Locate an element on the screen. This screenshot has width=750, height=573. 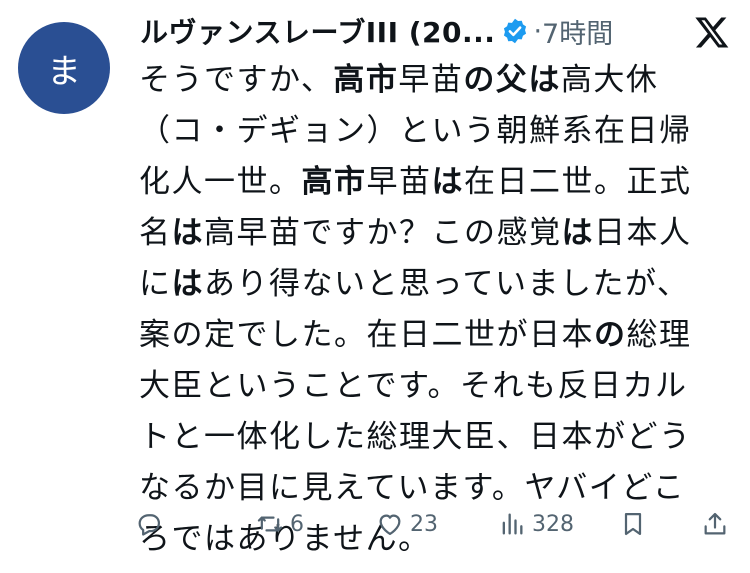
share-button is located at coordinates (715, 524).